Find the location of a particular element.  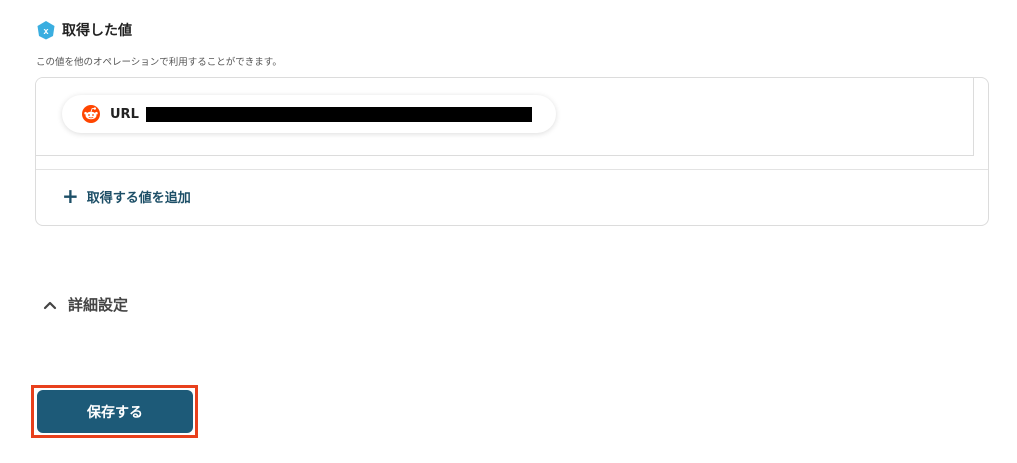

section-header: x 取得した値 is located at coordinates (84, 30).